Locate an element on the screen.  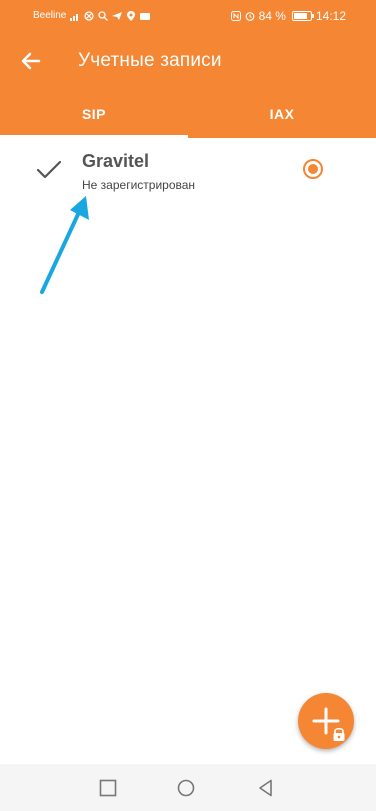
status-right: 84 % 14:12 is located at coordinates (288, 16).